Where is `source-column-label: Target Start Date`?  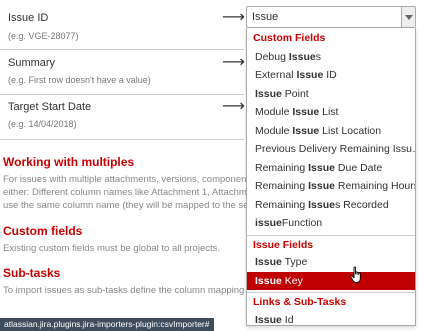 source-column-label: Target Start Date is located at coordinates (50, 107).